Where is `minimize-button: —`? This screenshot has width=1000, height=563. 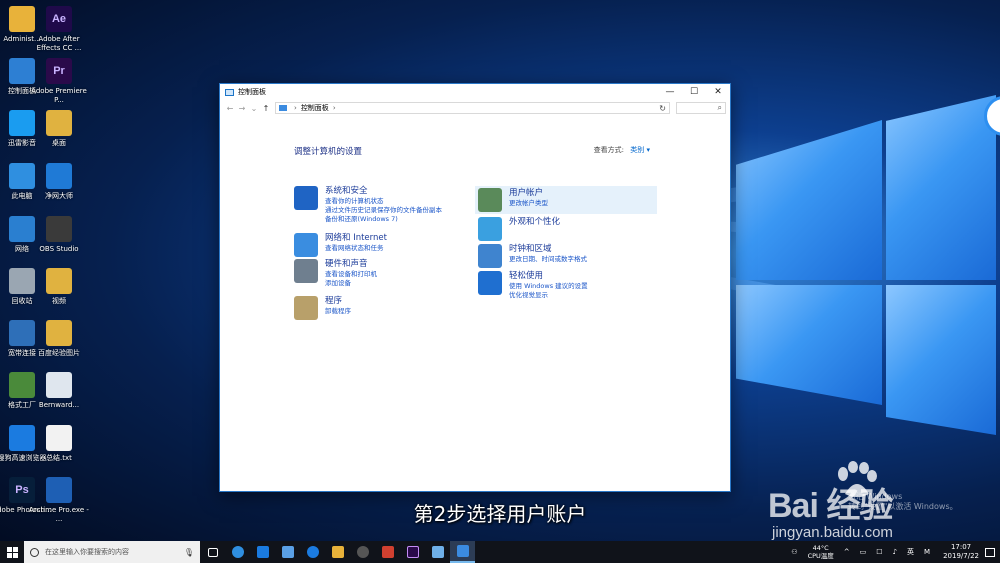 minimize-button: — is located at coordinates (670, 92).